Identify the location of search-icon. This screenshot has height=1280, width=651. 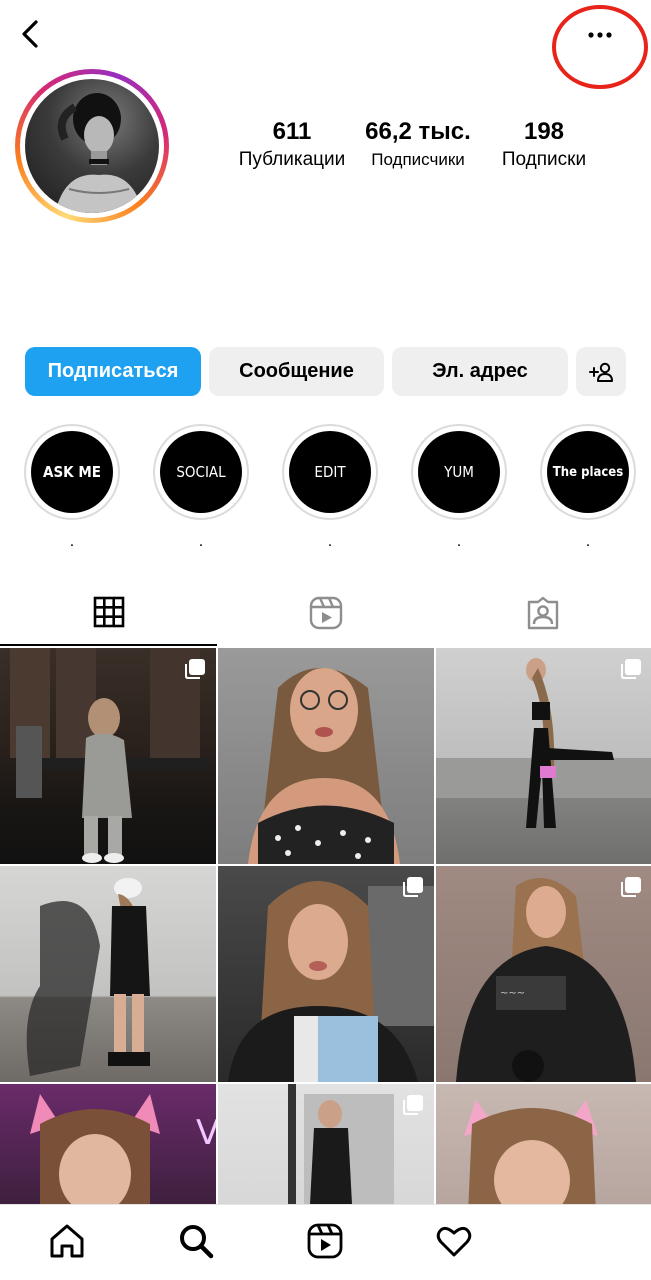
(197, 1242).